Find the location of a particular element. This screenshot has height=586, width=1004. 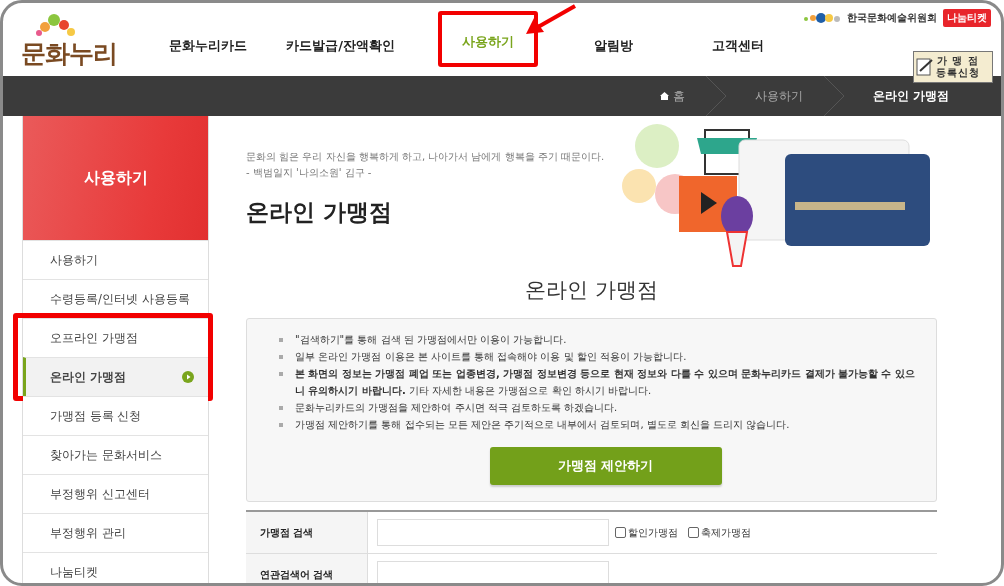

breadcrumb-link: 사용하기 is located at coordinates (778, 96).